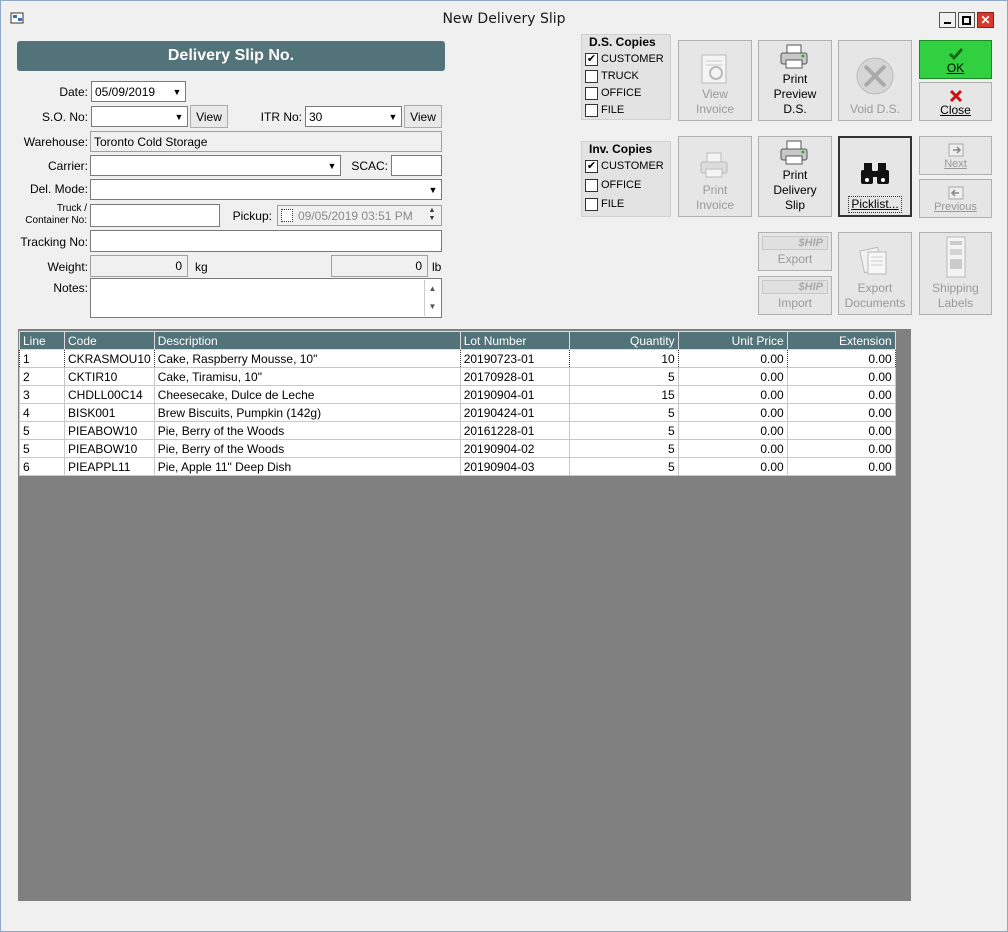  Describe the element at coordinates (42, 340) in the screenshot. I see `col-line-header: Line` at that location.